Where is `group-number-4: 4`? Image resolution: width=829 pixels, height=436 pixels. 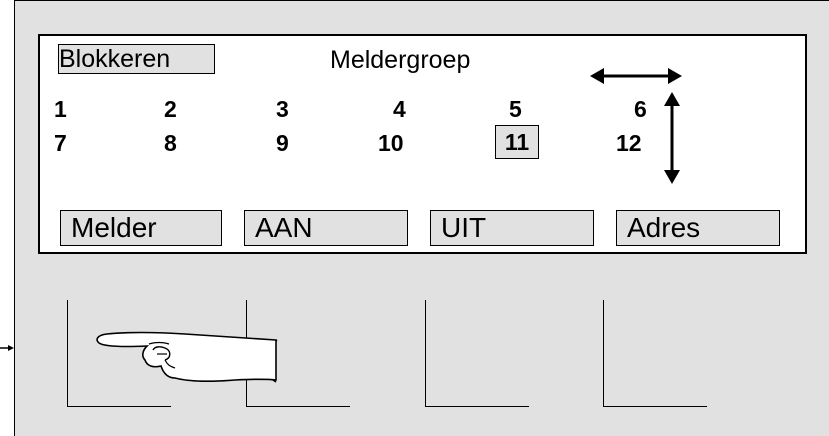 group-number-4: 4 is located at coordinates (399, 109).